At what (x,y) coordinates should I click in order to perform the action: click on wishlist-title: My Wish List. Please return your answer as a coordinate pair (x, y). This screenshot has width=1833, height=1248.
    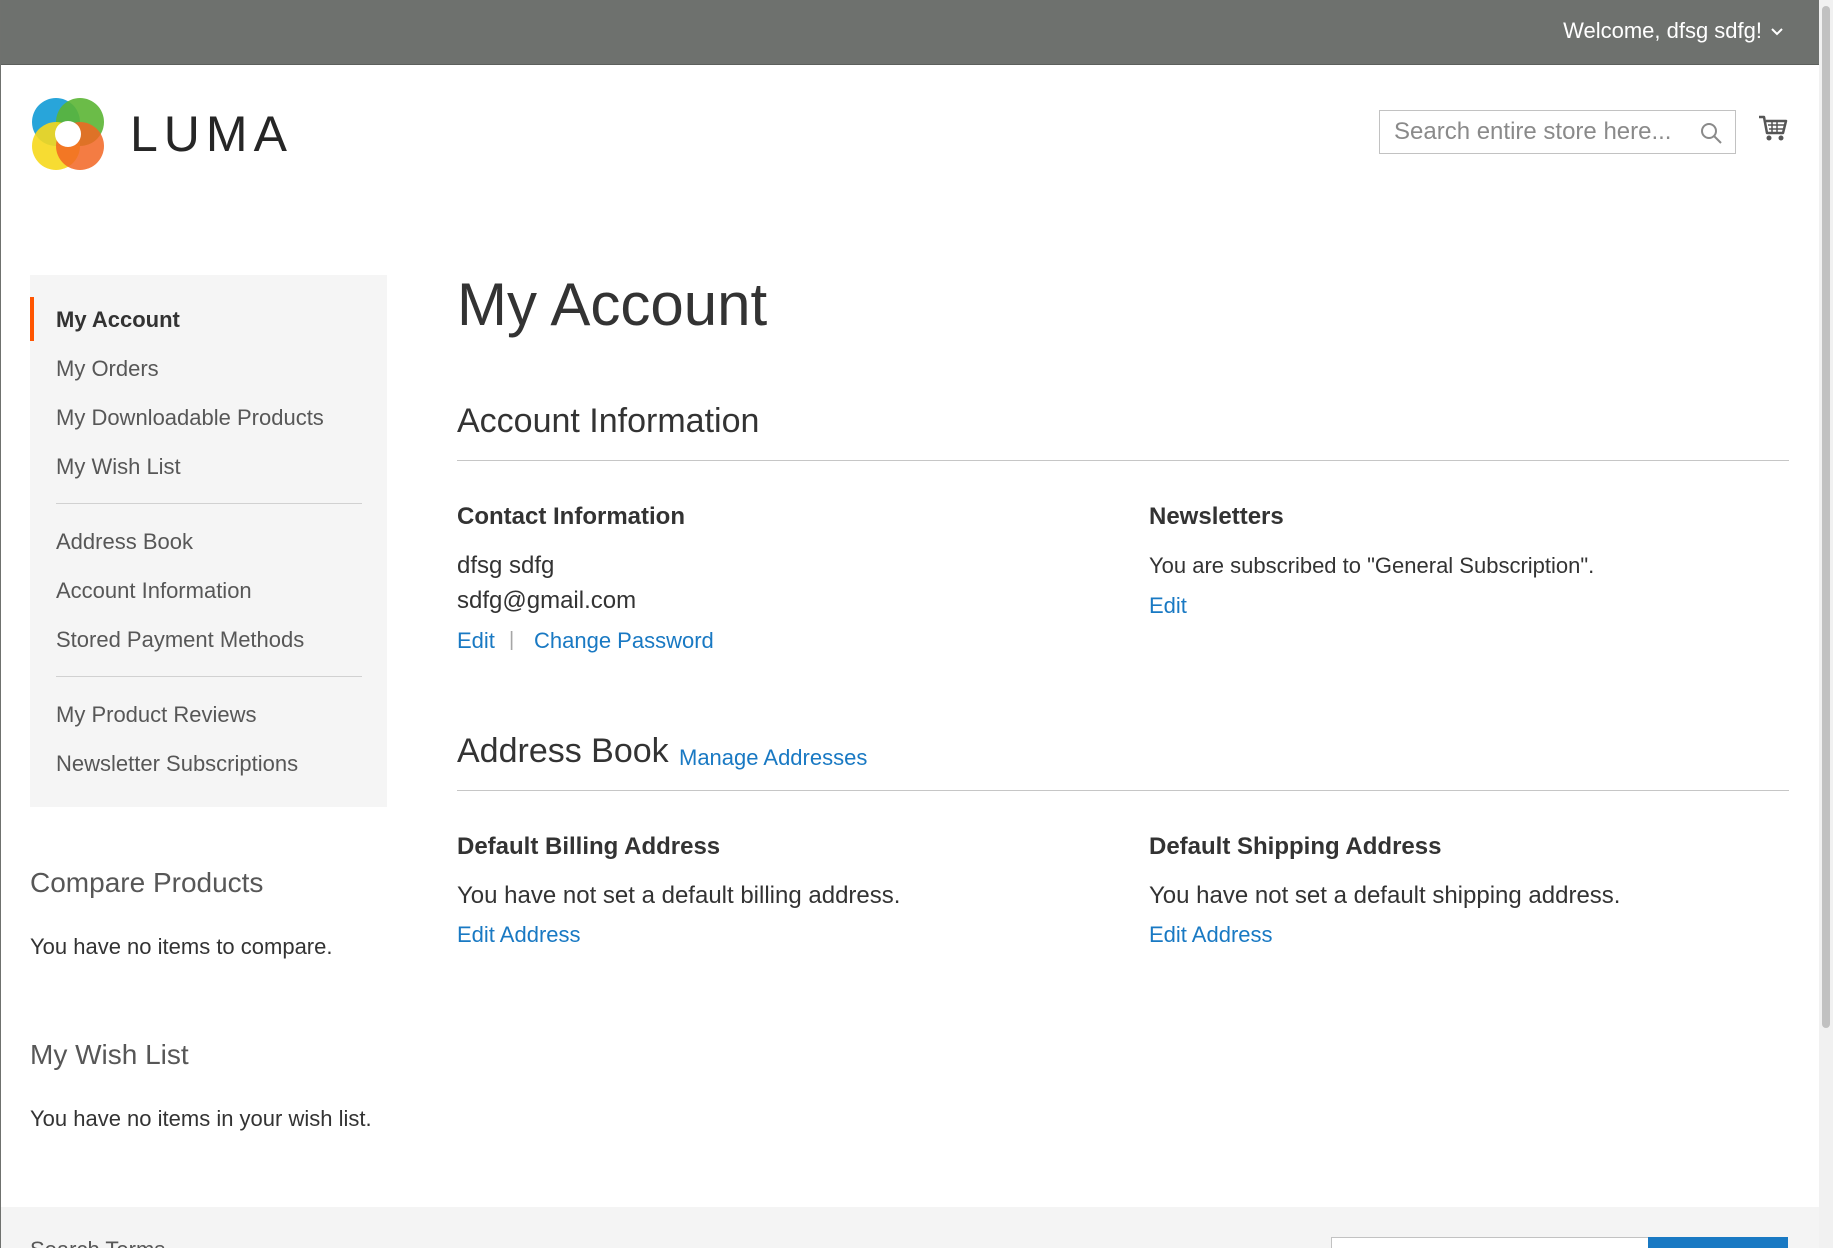
    Looking at the image, I should click on (109, 1054).